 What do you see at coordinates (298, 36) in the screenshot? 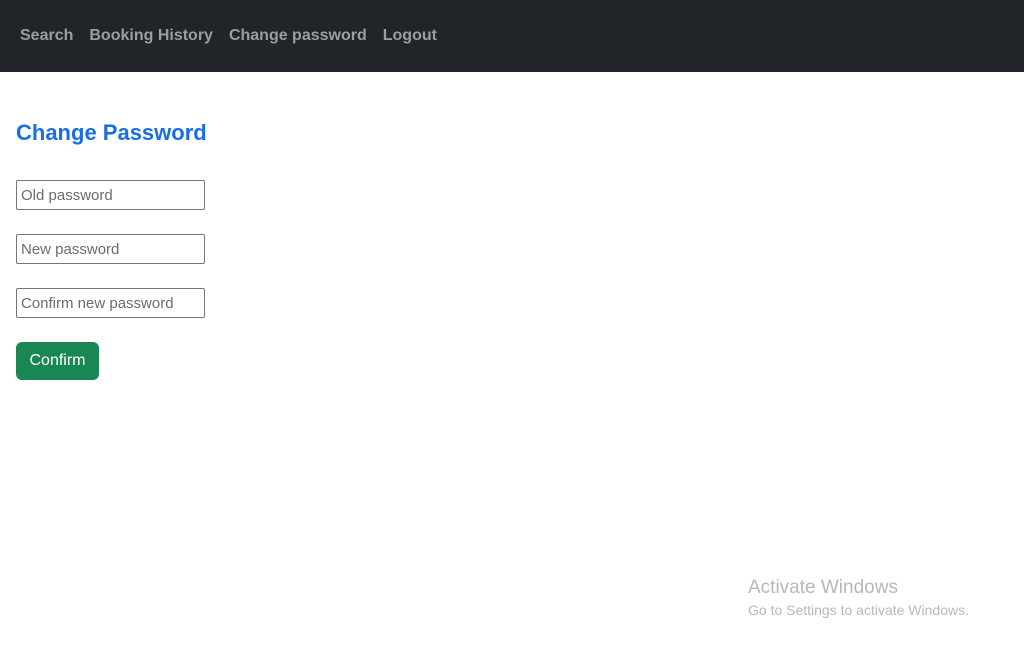
I see `nav-change-password-link: Change password` at bounding box center [298, 36].